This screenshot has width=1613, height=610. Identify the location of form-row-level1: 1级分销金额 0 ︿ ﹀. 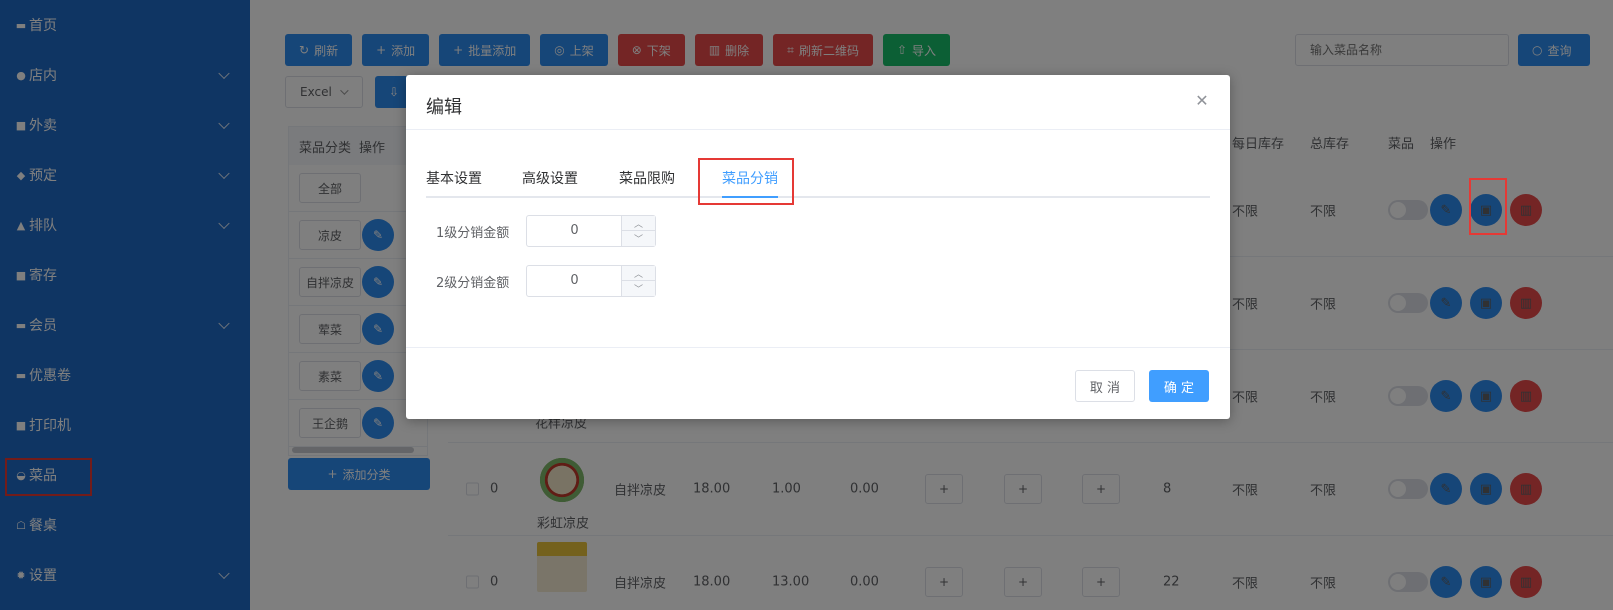
(546, 231).